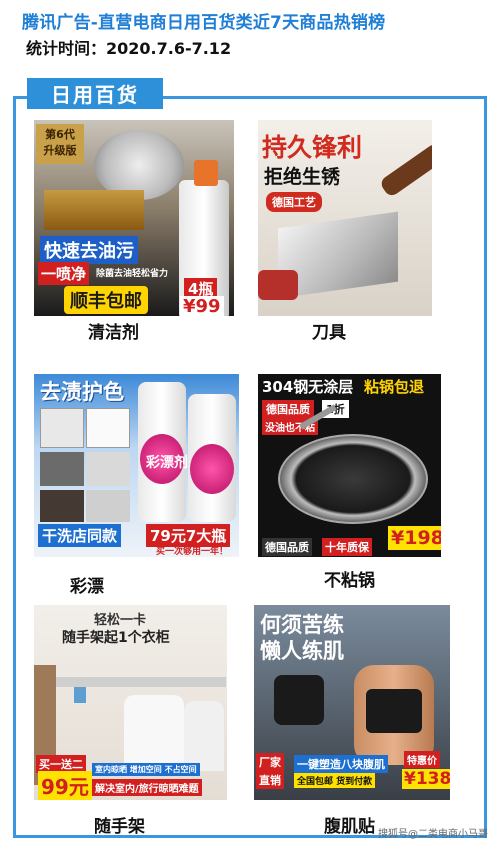 Image resolution: width=500 pixels, height=846 pixels. Describe the element at coordinates (192, 552) in the screenshot. I see `image-footnote: 买一次够用一年！` at that location.